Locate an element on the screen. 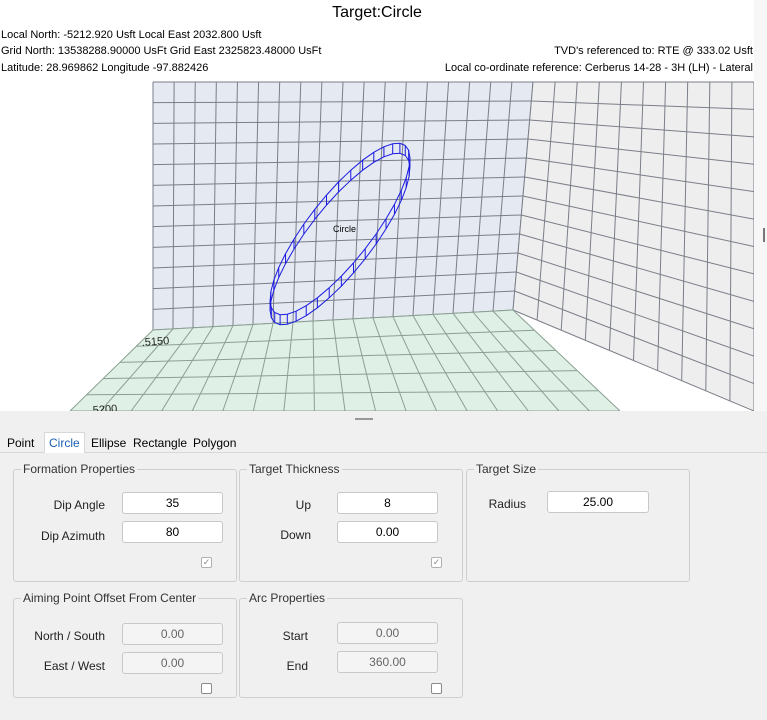 Image resolution: width=767 pixels, height=720 pixels. down-label: Down is located at coordinates (295, 535).